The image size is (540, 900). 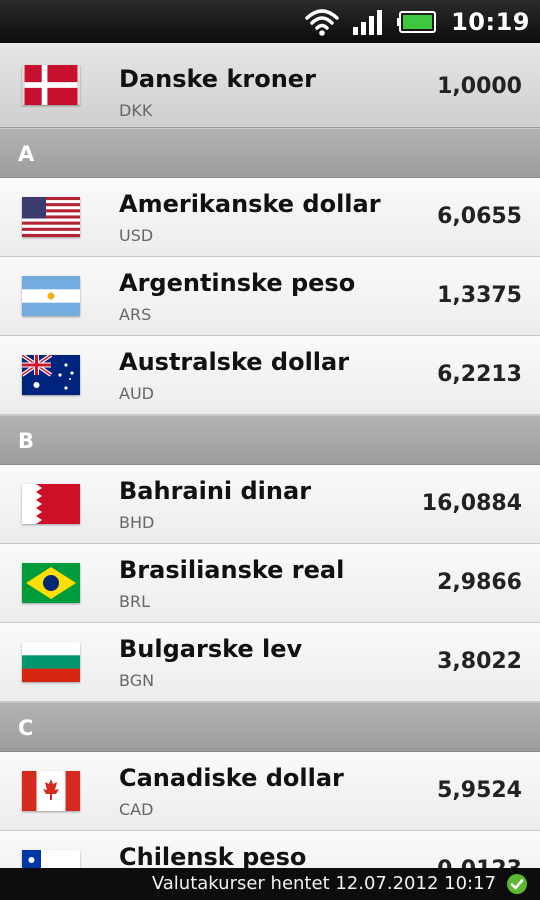 I want to click on base-currency-row: Danske kroner DKK 1,0000, so click(x=270, y=85).